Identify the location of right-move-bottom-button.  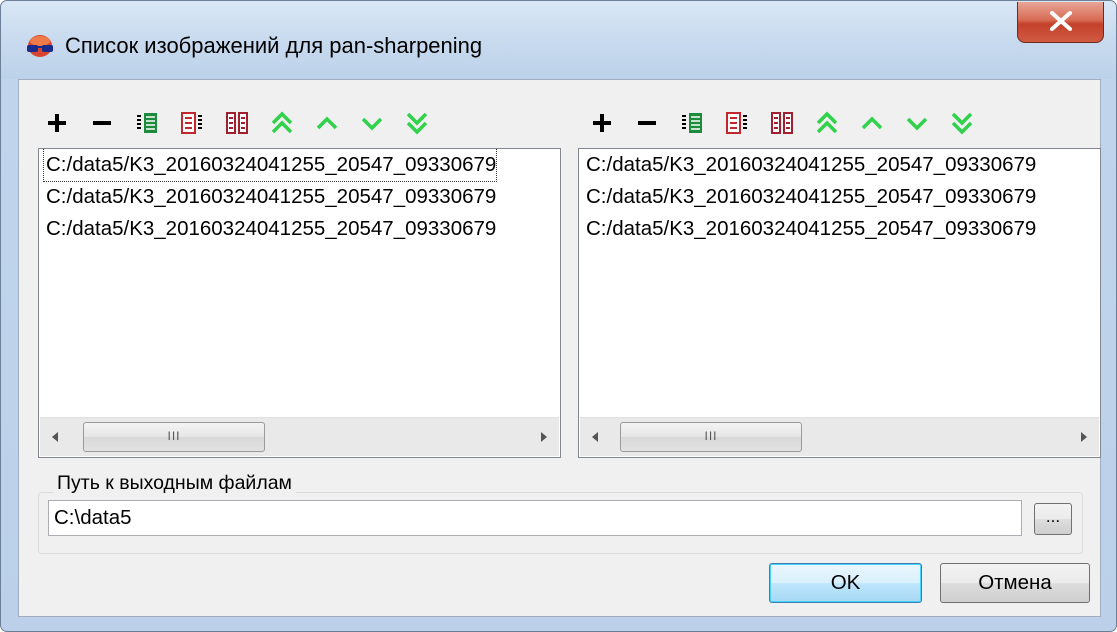
(962, 123).